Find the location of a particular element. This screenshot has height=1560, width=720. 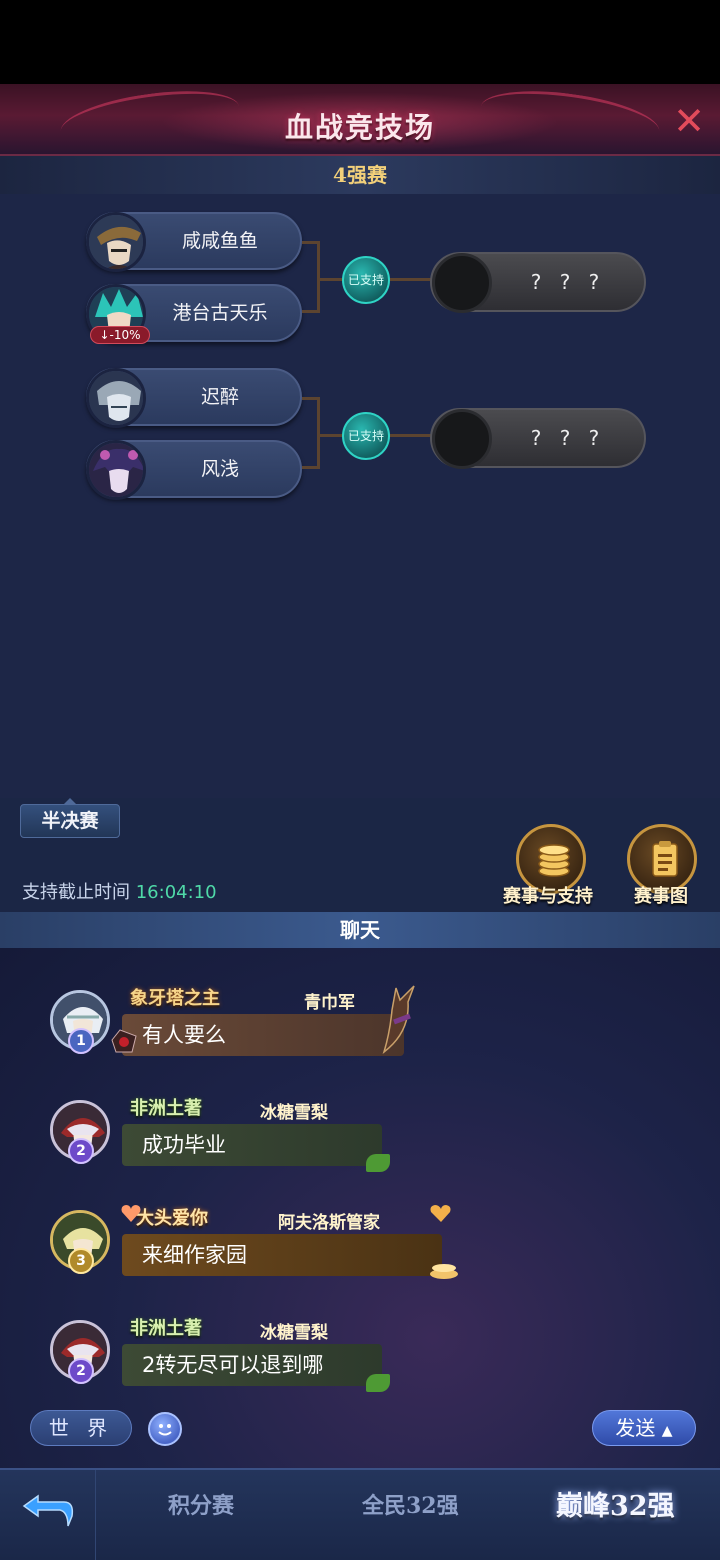

player-name: 迟醉 is located at coordinates (219, 397).